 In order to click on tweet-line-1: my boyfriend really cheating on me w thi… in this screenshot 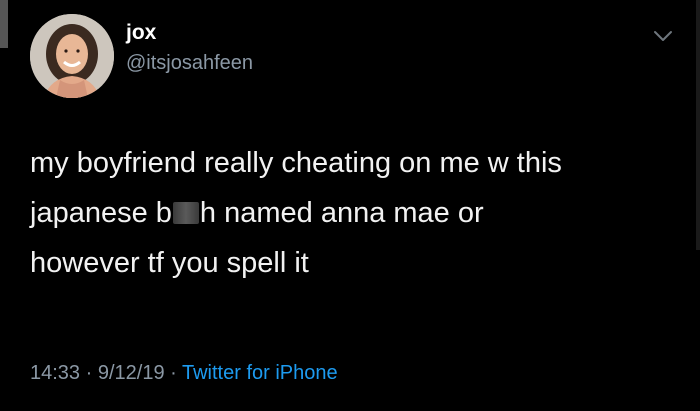, I will do `click(296, 163)`.